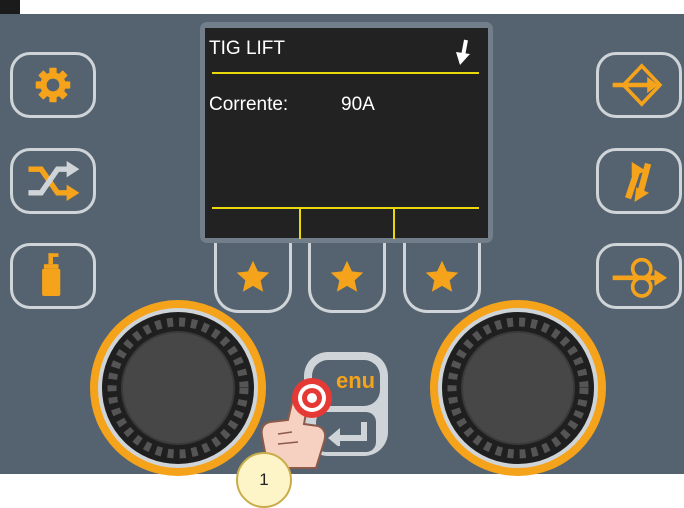  Describe the element at coordinates (518, 388) in the screenshot. I see `right-knob` at that location.